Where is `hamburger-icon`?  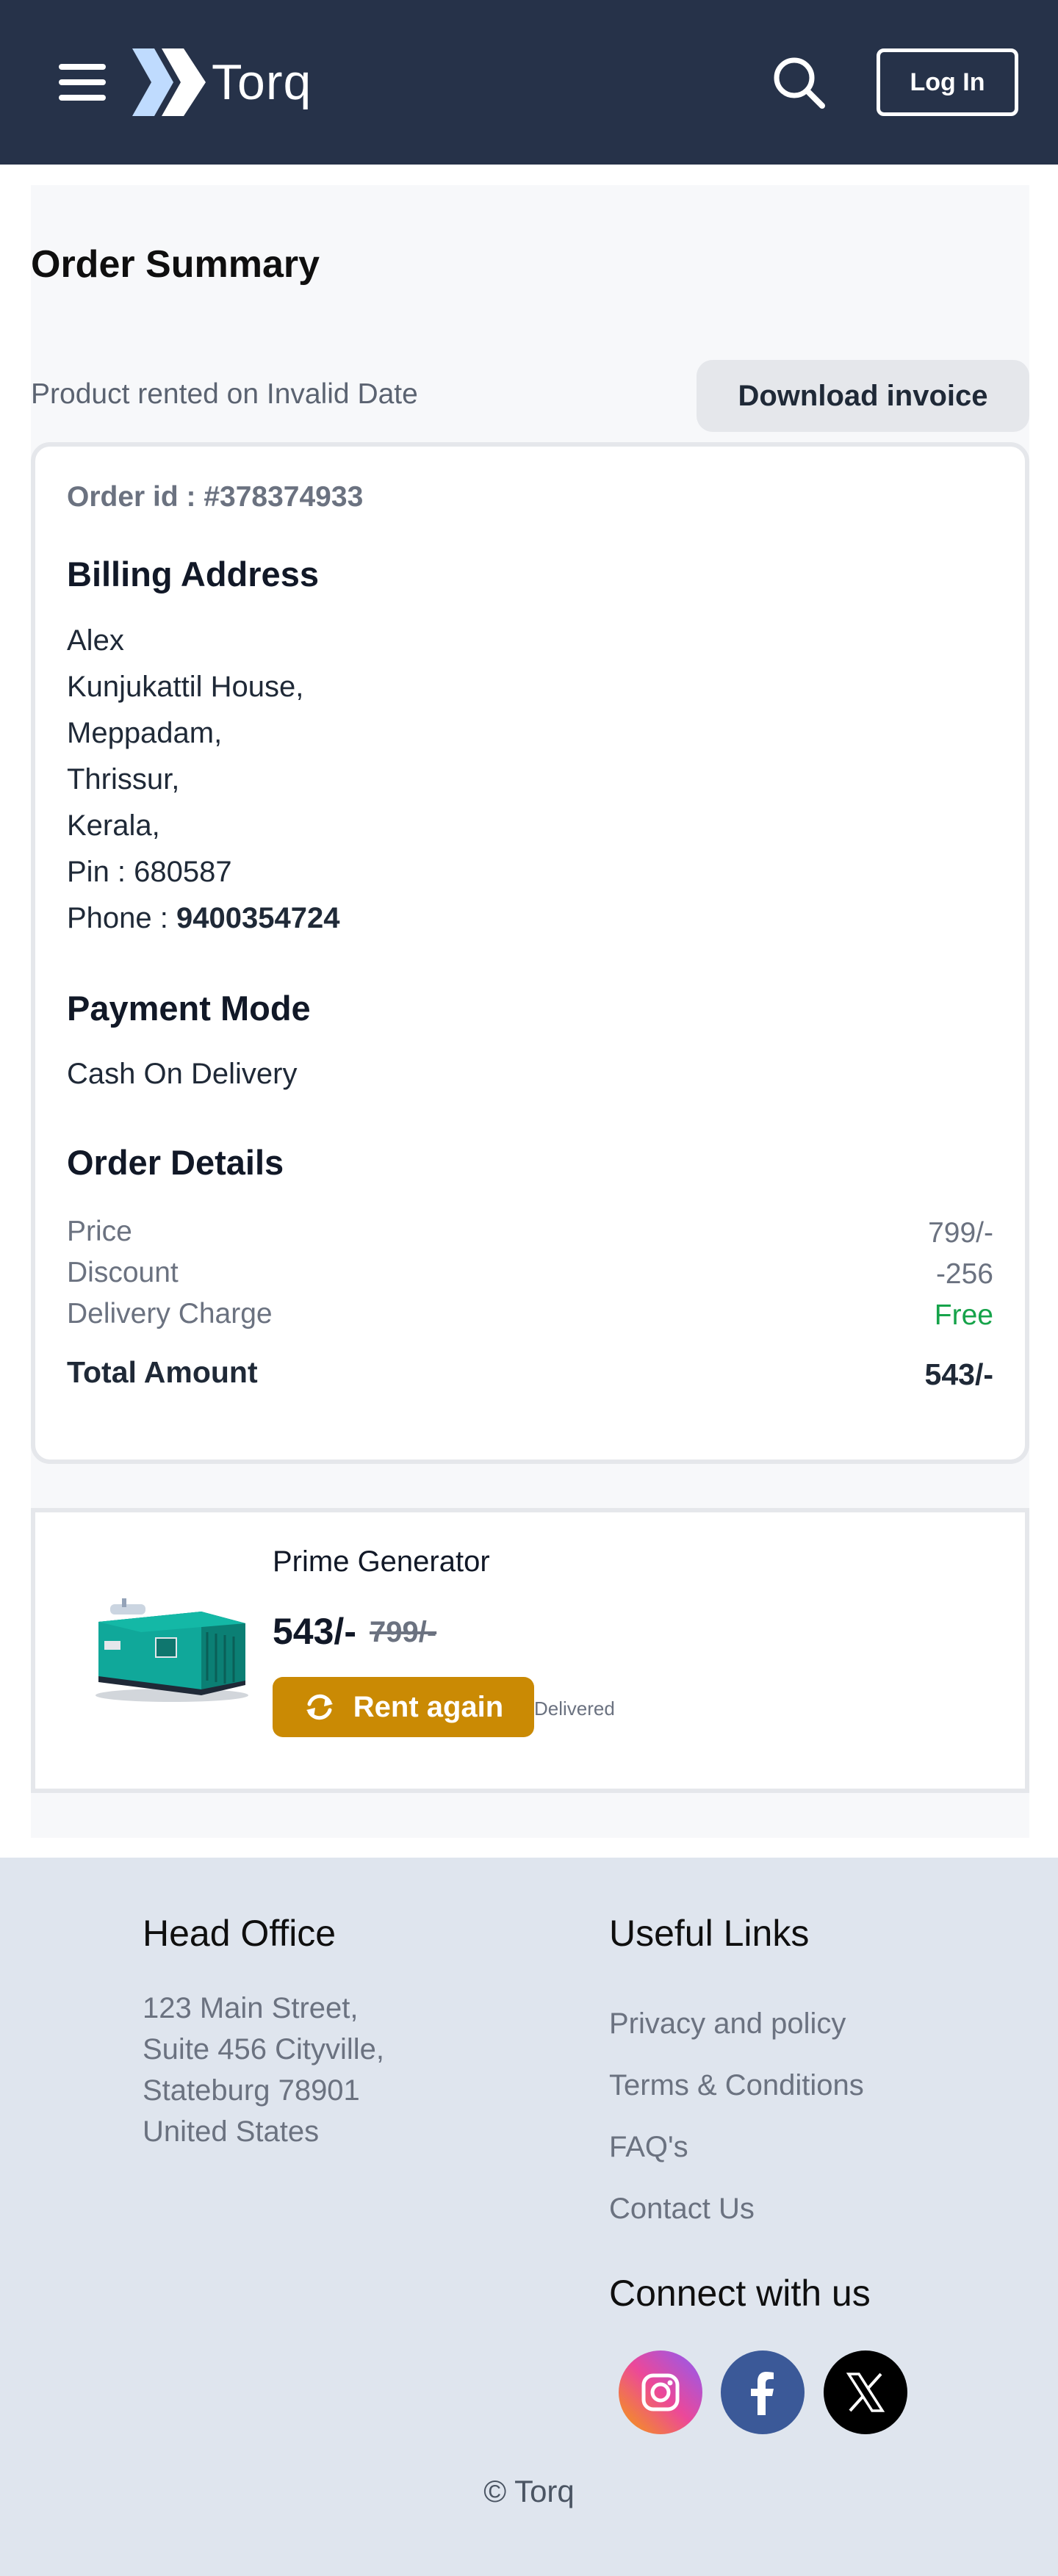 hamburger-icon is located at coordinates (82, 82).